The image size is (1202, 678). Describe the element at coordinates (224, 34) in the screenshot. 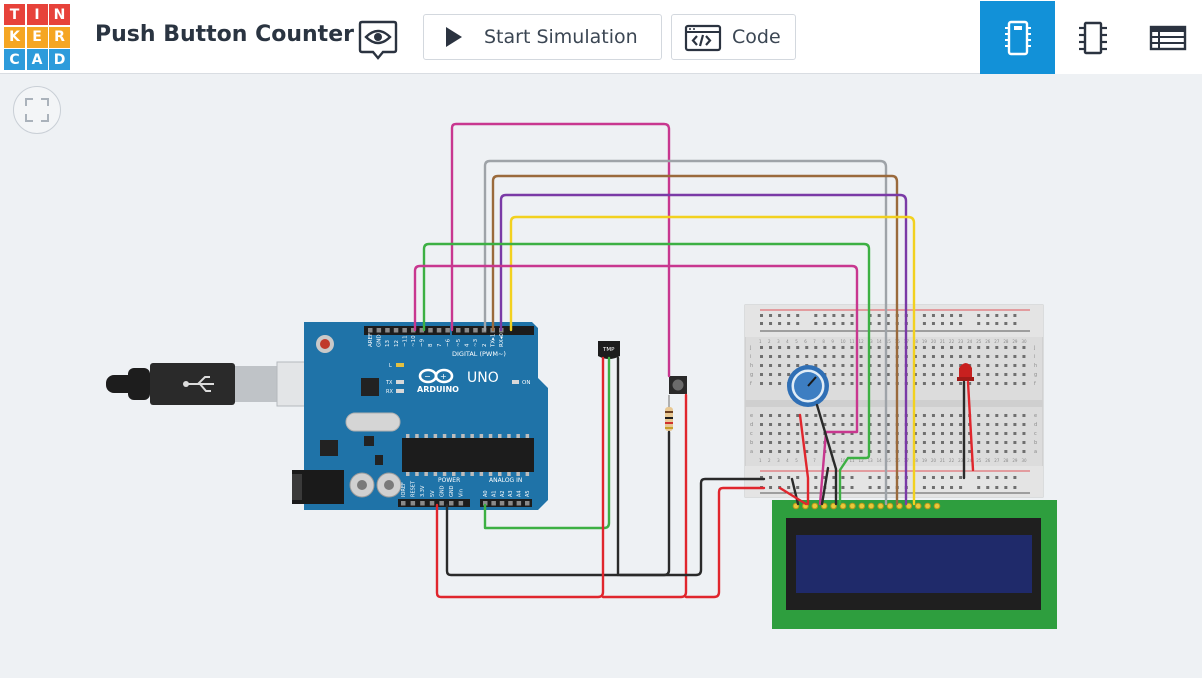

I see `project-title: Push Button Counter` at that location.